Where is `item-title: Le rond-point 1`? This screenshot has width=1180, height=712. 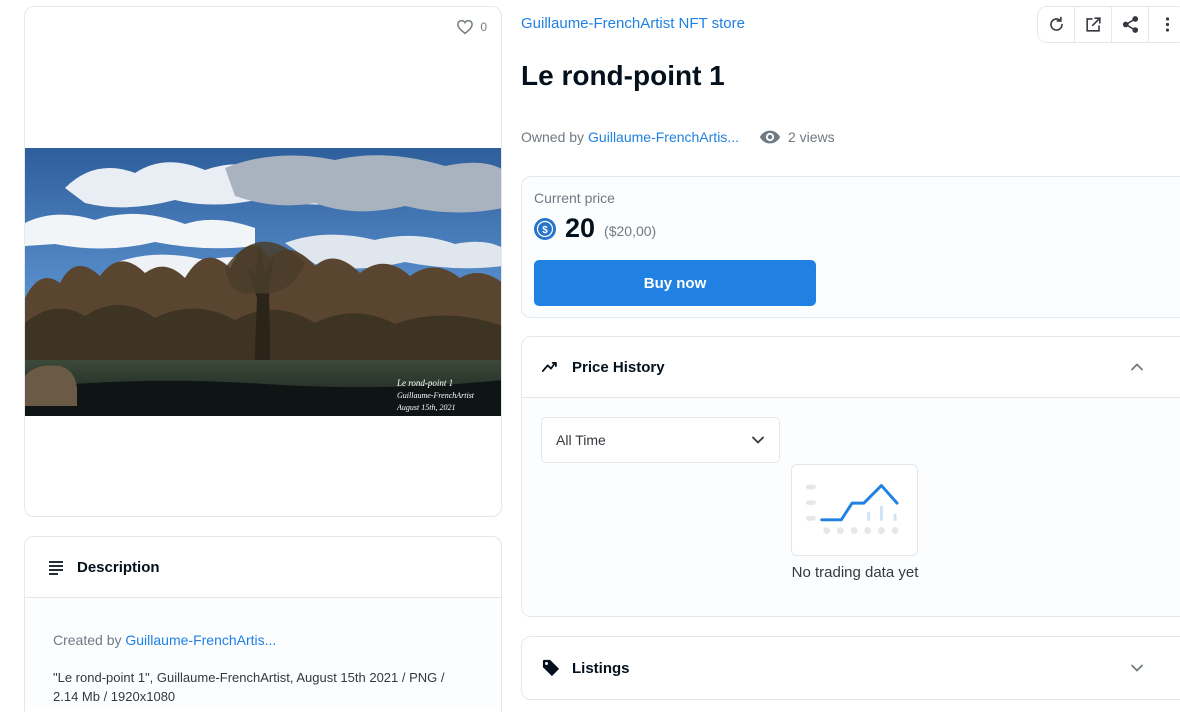 item-title: Le rond-point 1 is located at coordinates (623, 75).